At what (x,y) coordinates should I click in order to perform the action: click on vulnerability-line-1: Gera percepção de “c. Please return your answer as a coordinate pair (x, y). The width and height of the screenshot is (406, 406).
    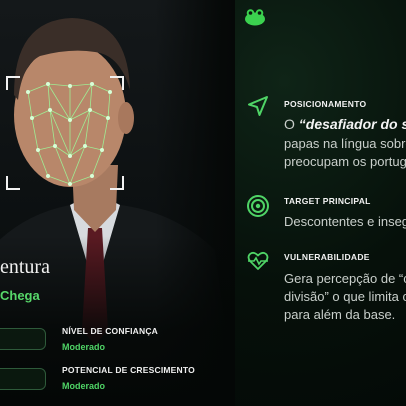
    Looking at the image, I should click on (345, 278).